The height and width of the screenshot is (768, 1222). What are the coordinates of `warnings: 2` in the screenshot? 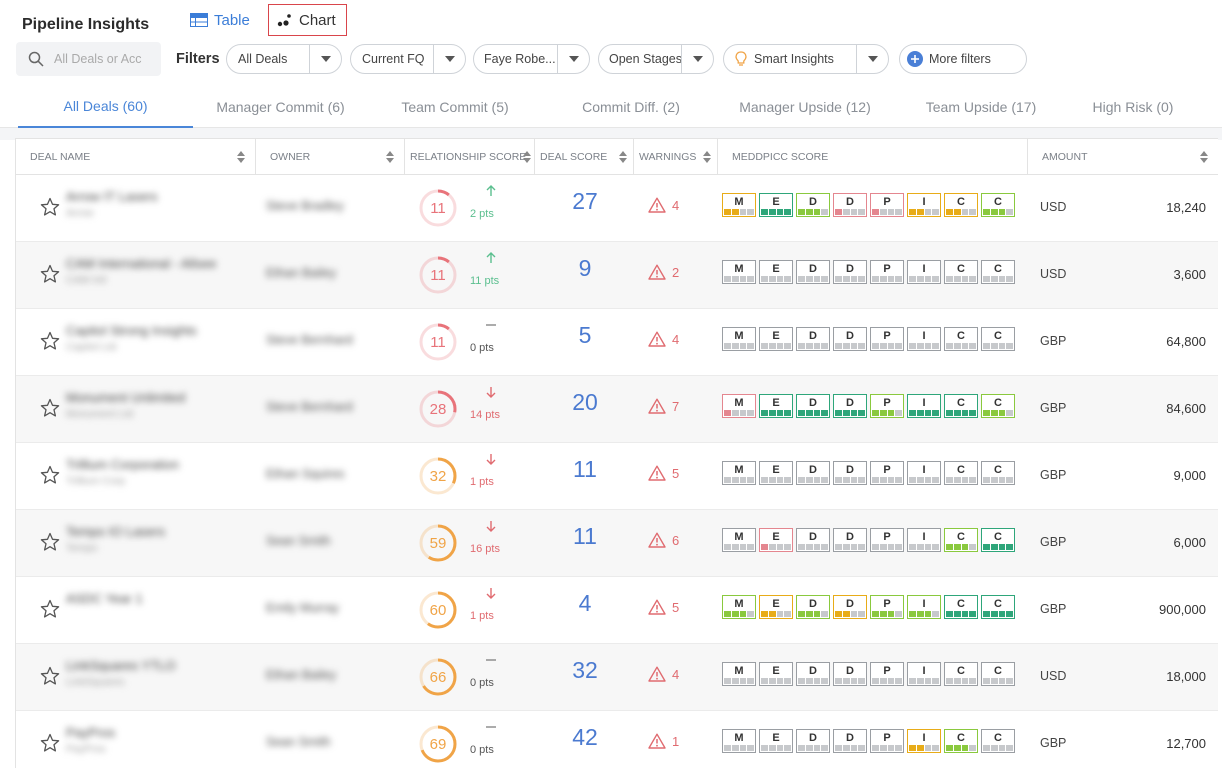 It's located at (663, 272).